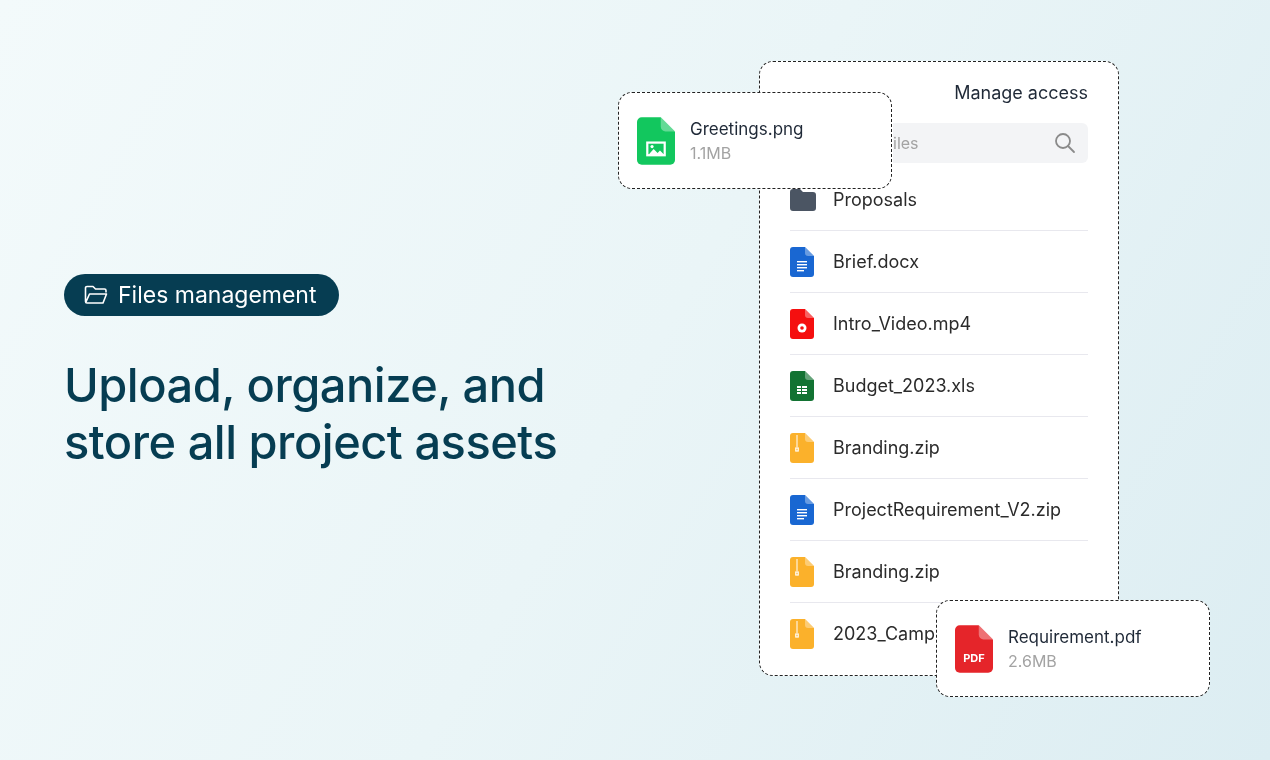 The width and height of the screenshot is (1270, 760). What do you see at coordinates (311, 413) in the screenshot?
I see `headline: Upload, organize, and store all project assets` at bounding box center [311, 413].